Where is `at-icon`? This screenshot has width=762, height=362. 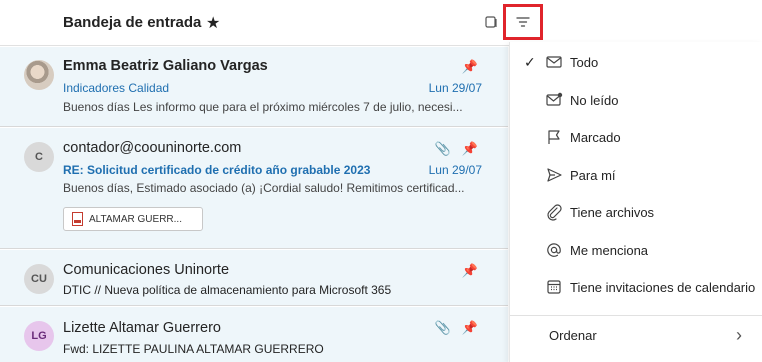
at-icon is located at coordinates (554, 250).